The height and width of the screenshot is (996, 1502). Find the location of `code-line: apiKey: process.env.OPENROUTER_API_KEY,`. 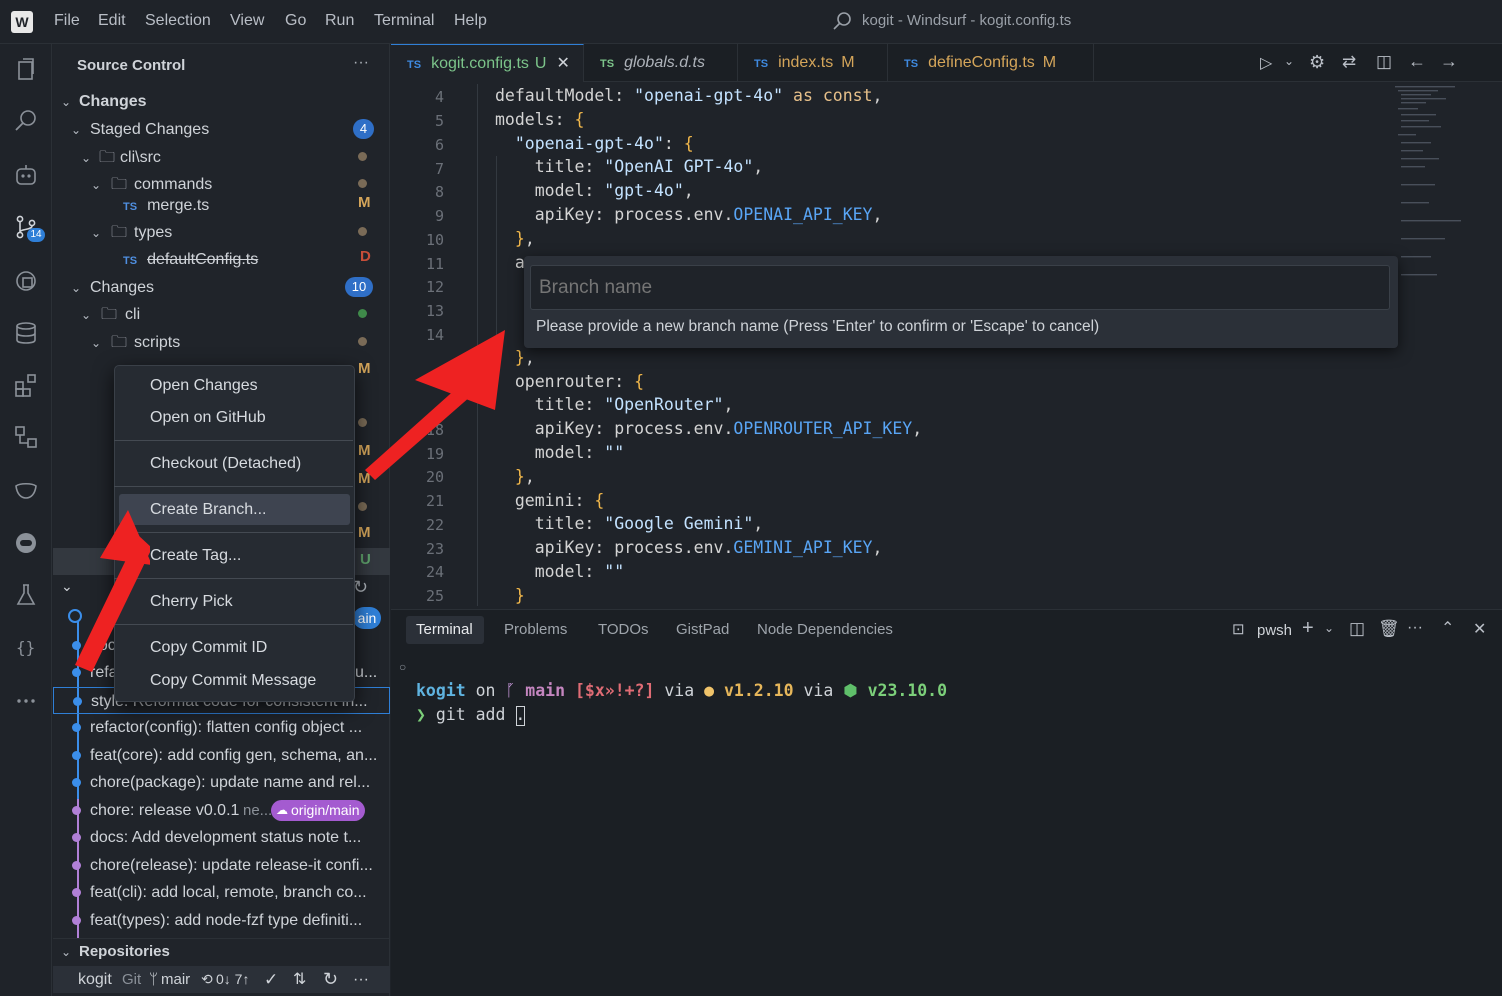

code-line: apiKey: process.env.OPENROUTER_API_KEY, is located at coordinates (708, 429).